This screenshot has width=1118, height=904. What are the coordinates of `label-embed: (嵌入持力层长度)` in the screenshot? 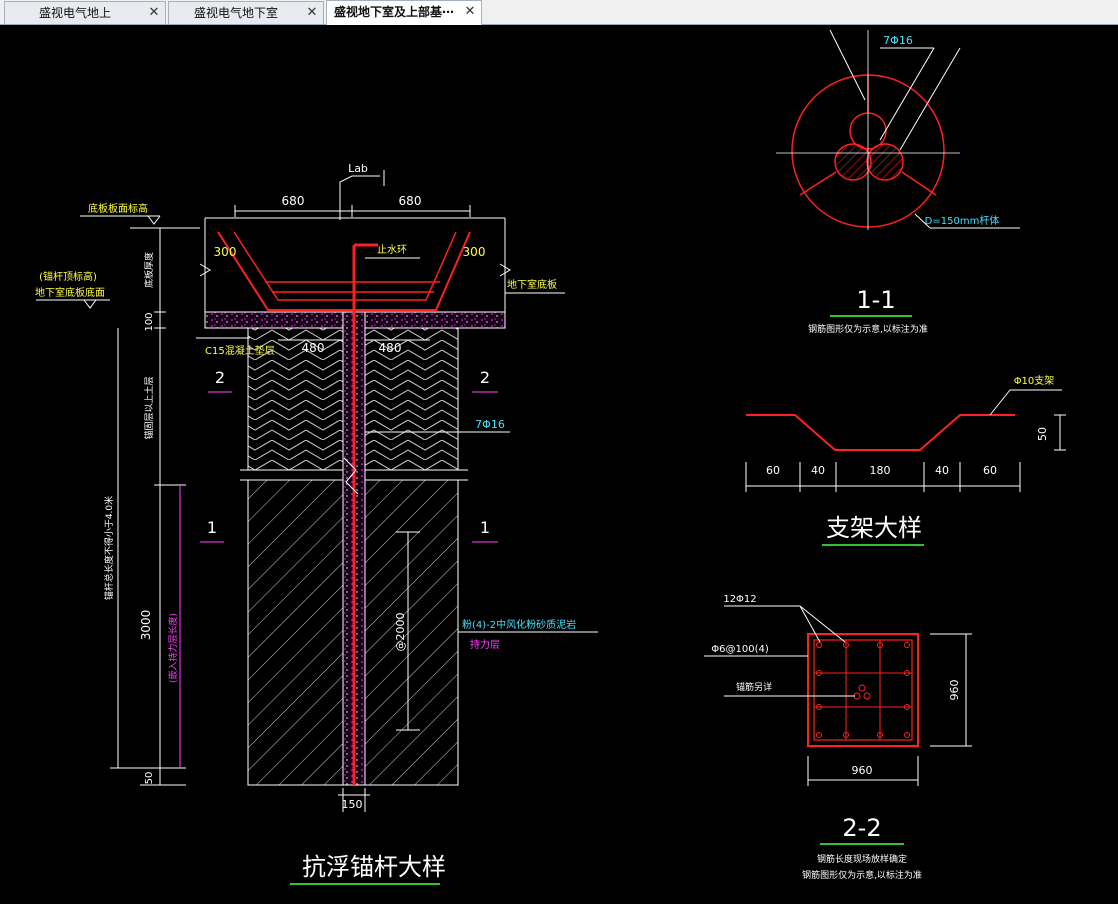 It's located at (173, 648).